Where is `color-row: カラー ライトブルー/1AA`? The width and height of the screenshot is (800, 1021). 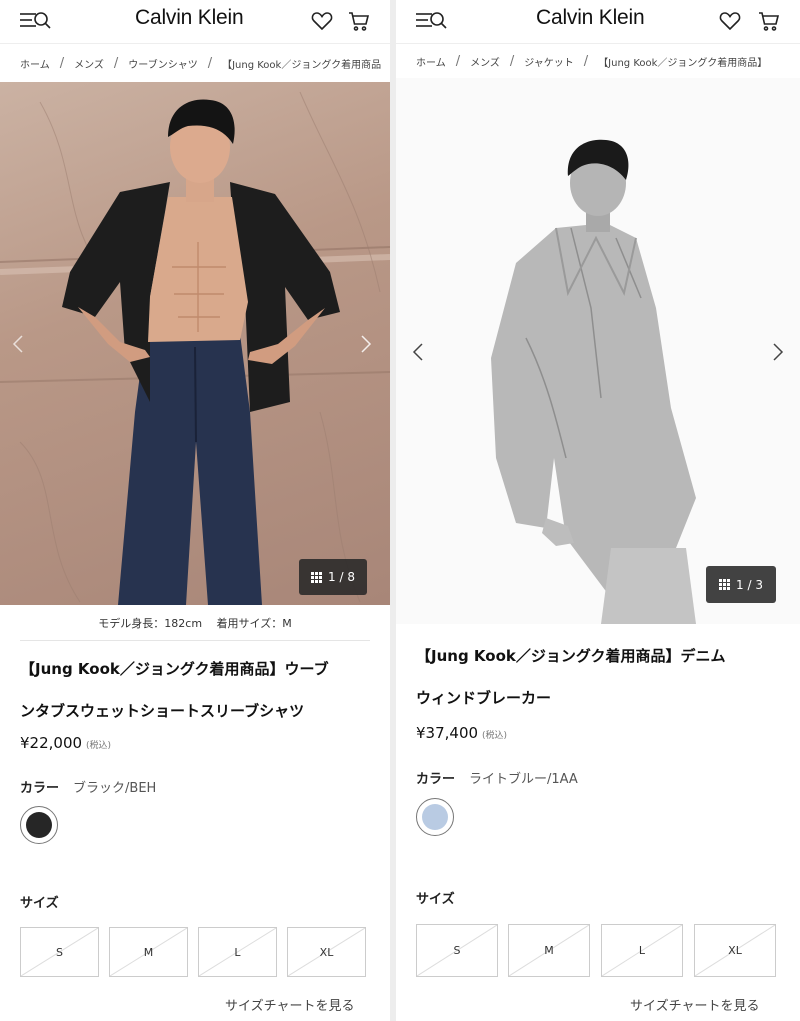 color-row: カラー ライトブルー/1AA is located at coordinates (497, 777).